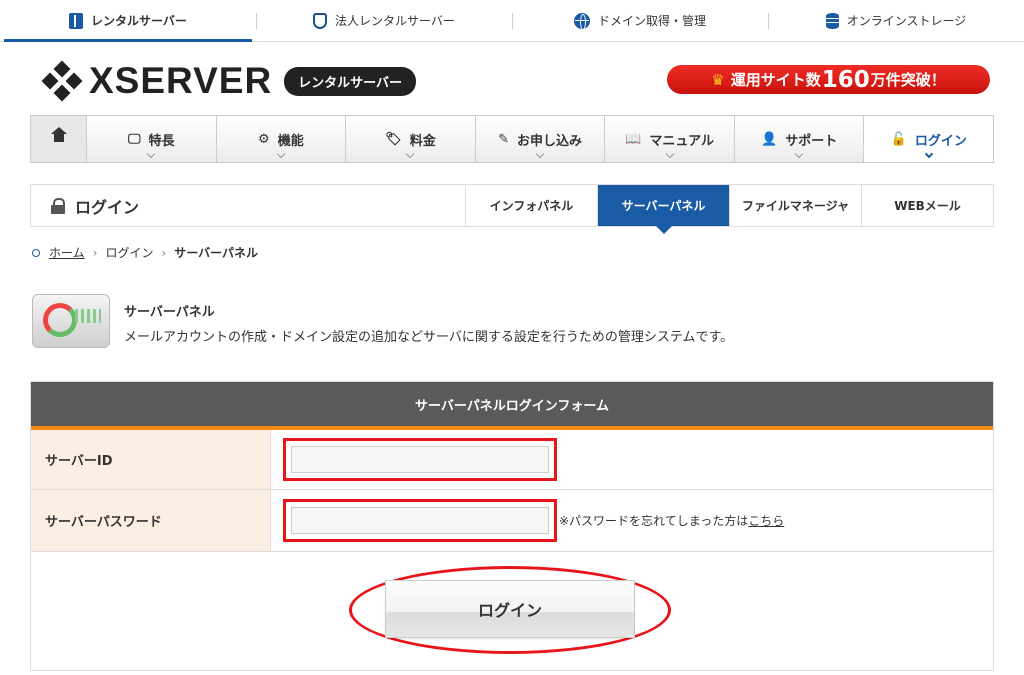 The image size is (1024, 675). I want to click on rental-book-icon, so click(76, 20).